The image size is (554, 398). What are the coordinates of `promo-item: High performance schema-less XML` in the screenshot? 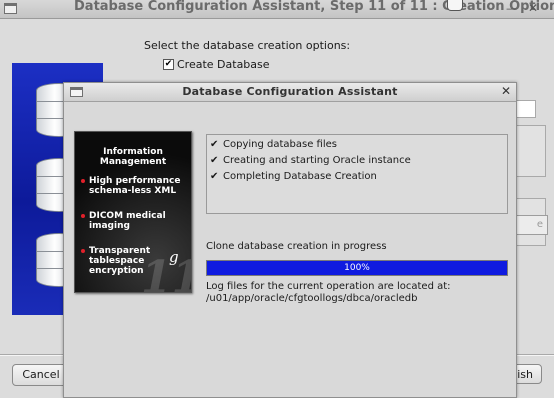 It's located at (134, 186).